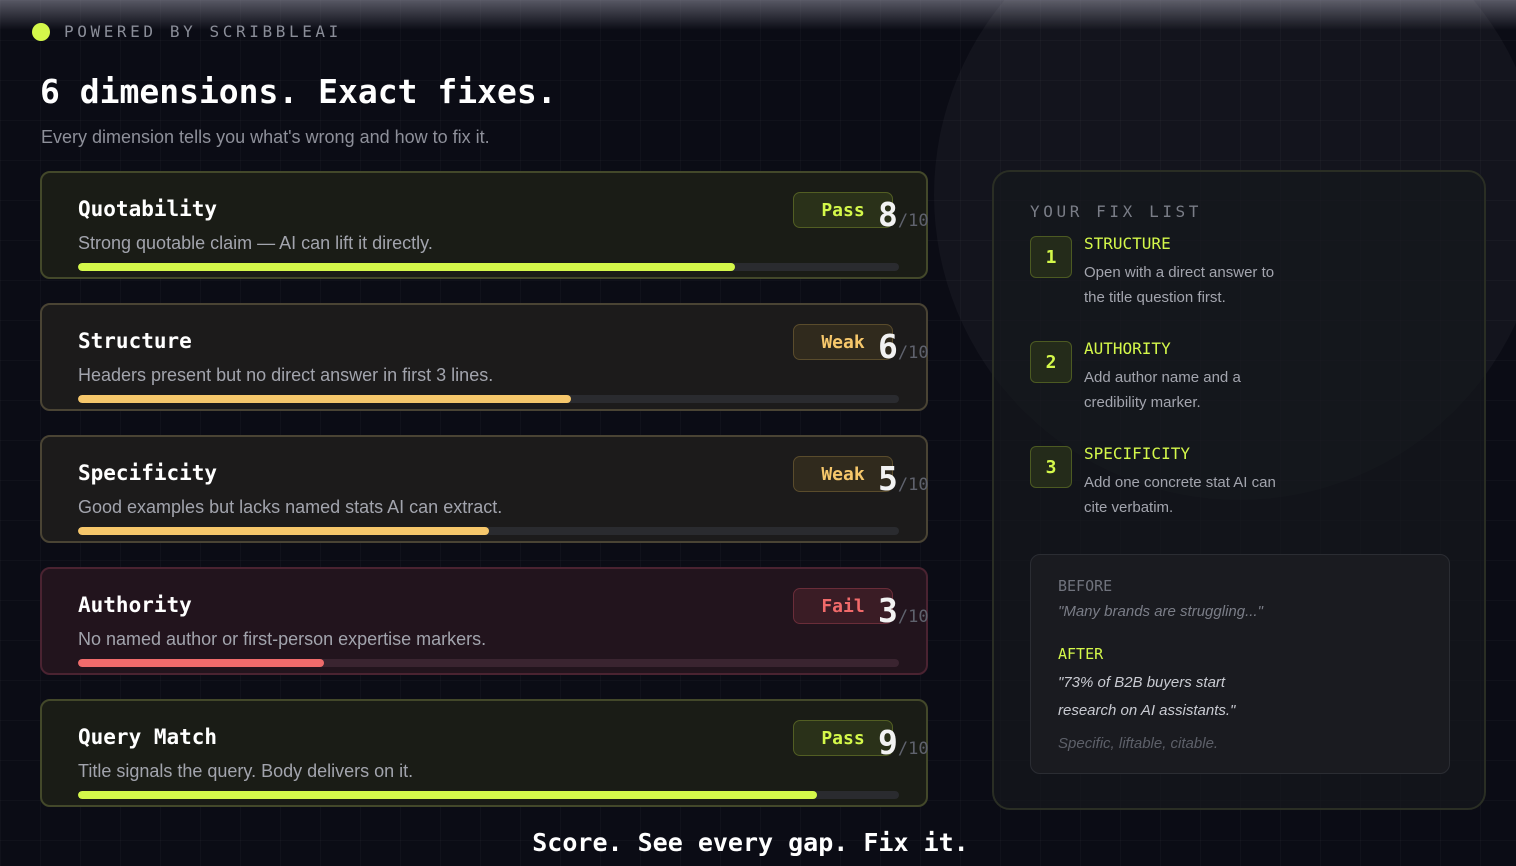 The image size is (1516, 866). What do you see at coordinates (1116, 211) in the screenshot?
I see `fix-list-heading: YOUR FIX LIST` at bounding box center [1116, 211].